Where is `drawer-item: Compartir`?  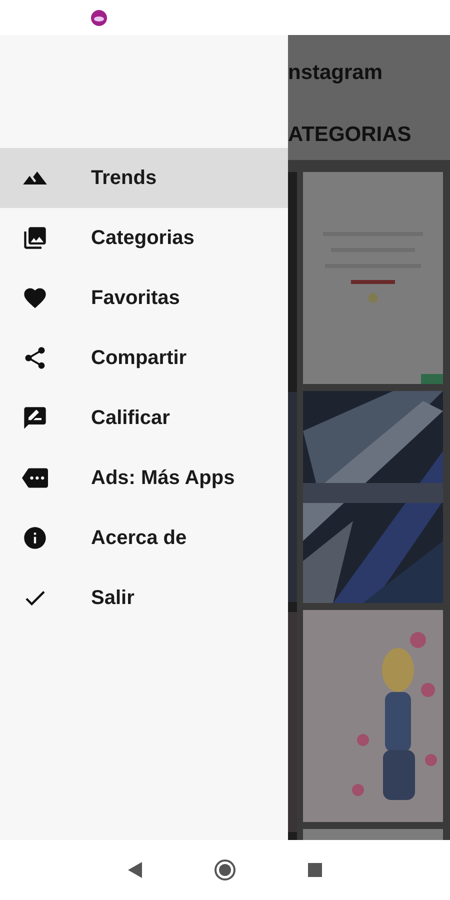 drawer-item: Compartir is located at coordinates (144, 358).